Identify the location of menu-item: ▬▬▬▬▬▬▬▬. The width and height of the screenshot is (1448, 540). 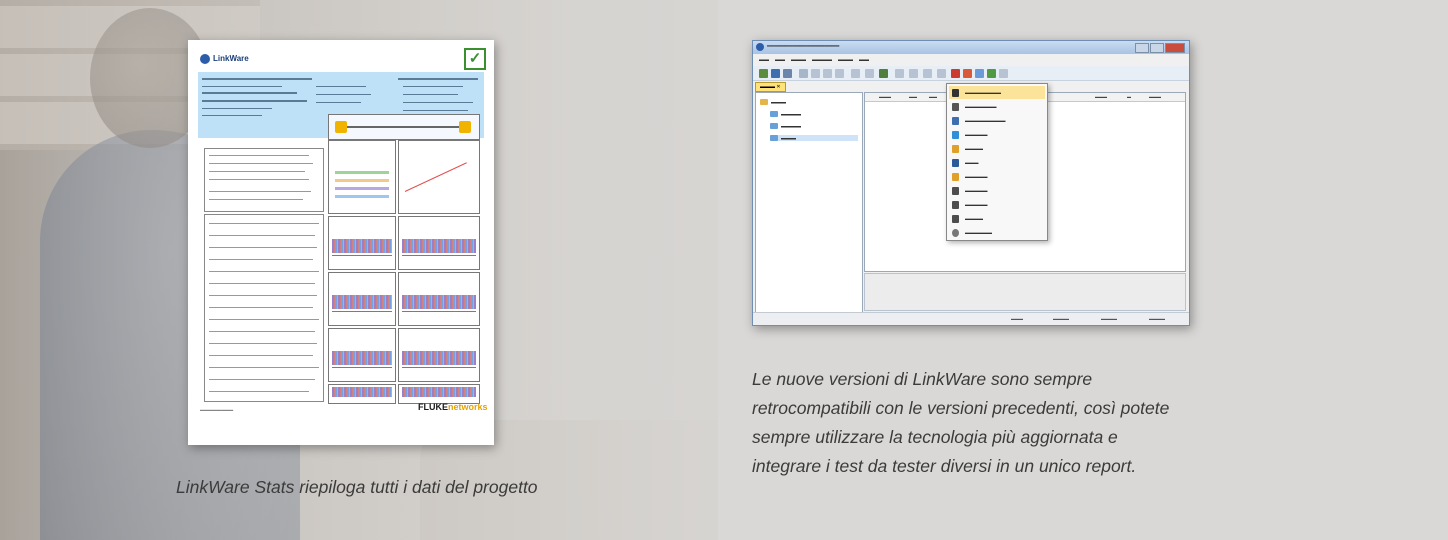
(997, 92).